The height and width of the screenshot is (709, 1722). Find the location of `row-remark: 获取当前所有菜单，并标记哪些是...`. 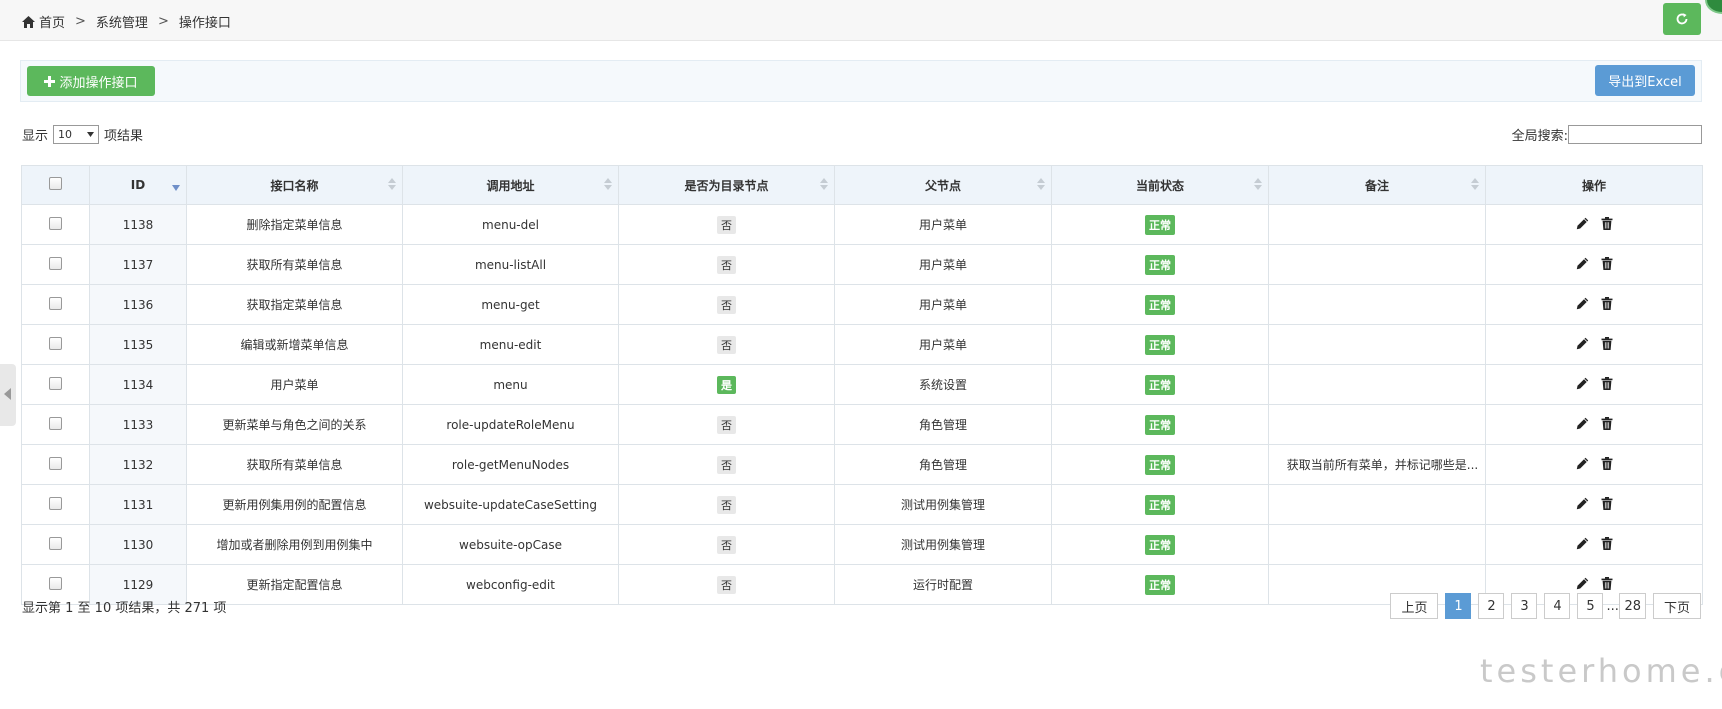

row-remark: 获取当前所有菜单，并标记哪些是... is located at coordinates (1377, 464).